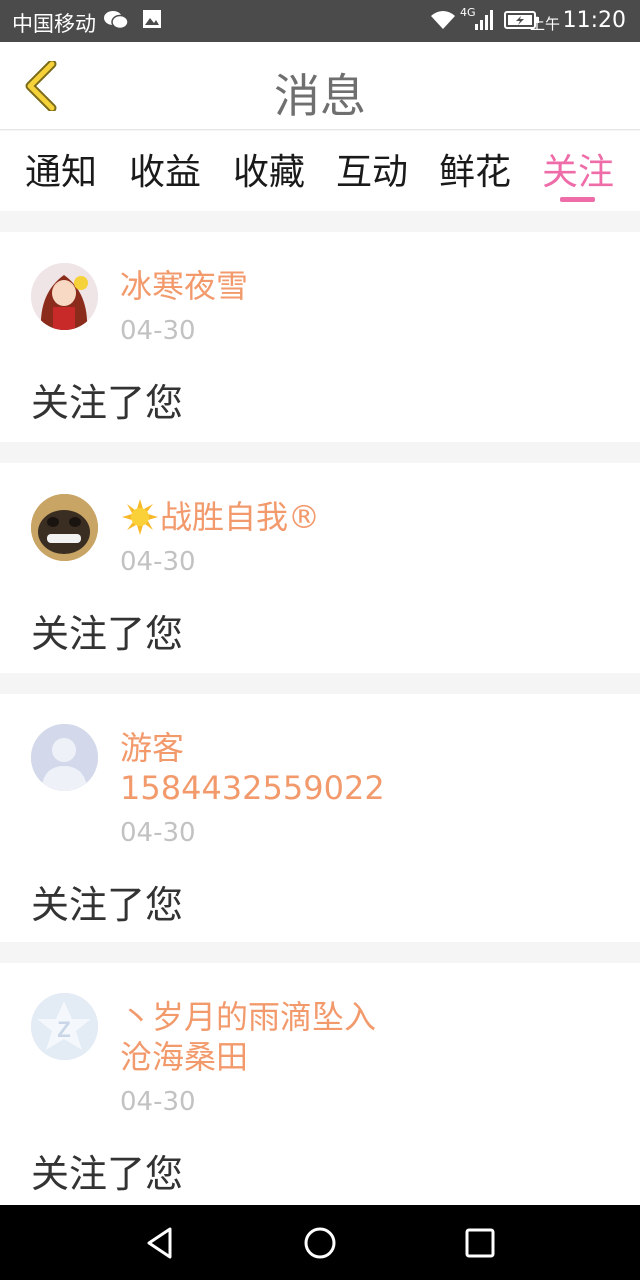 Image resolution: width=640 pixels, height=1280 pixels. I want to click on username-line-1: 丶岁月的雨滴坠入, so click(248, 1017).